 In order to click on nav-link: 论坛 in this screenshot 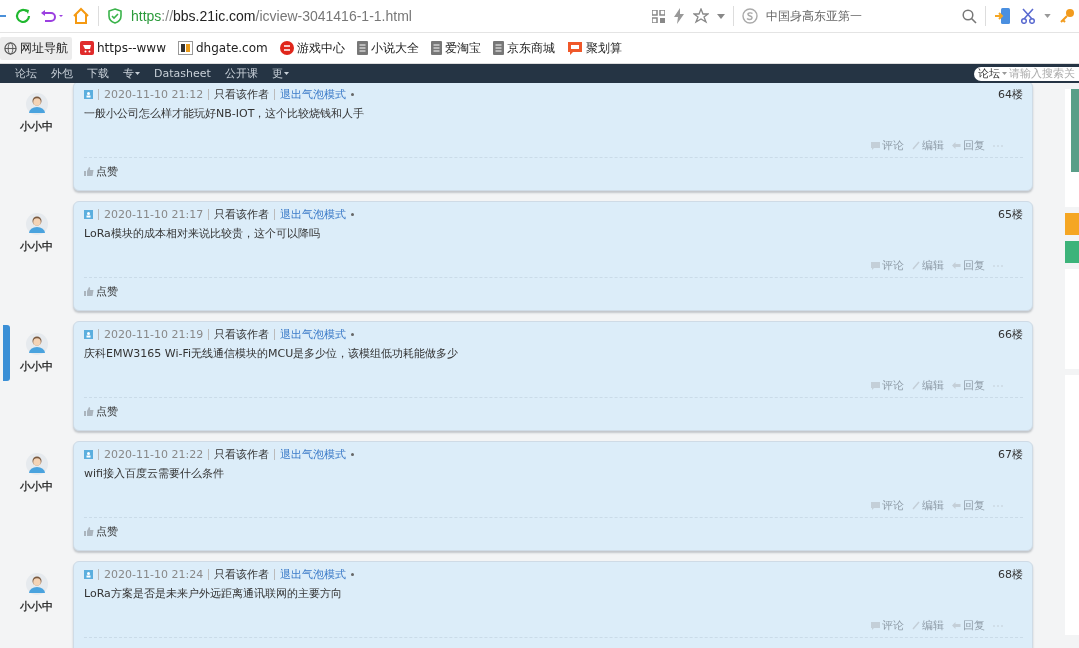, I will do `click(26, 73)`.